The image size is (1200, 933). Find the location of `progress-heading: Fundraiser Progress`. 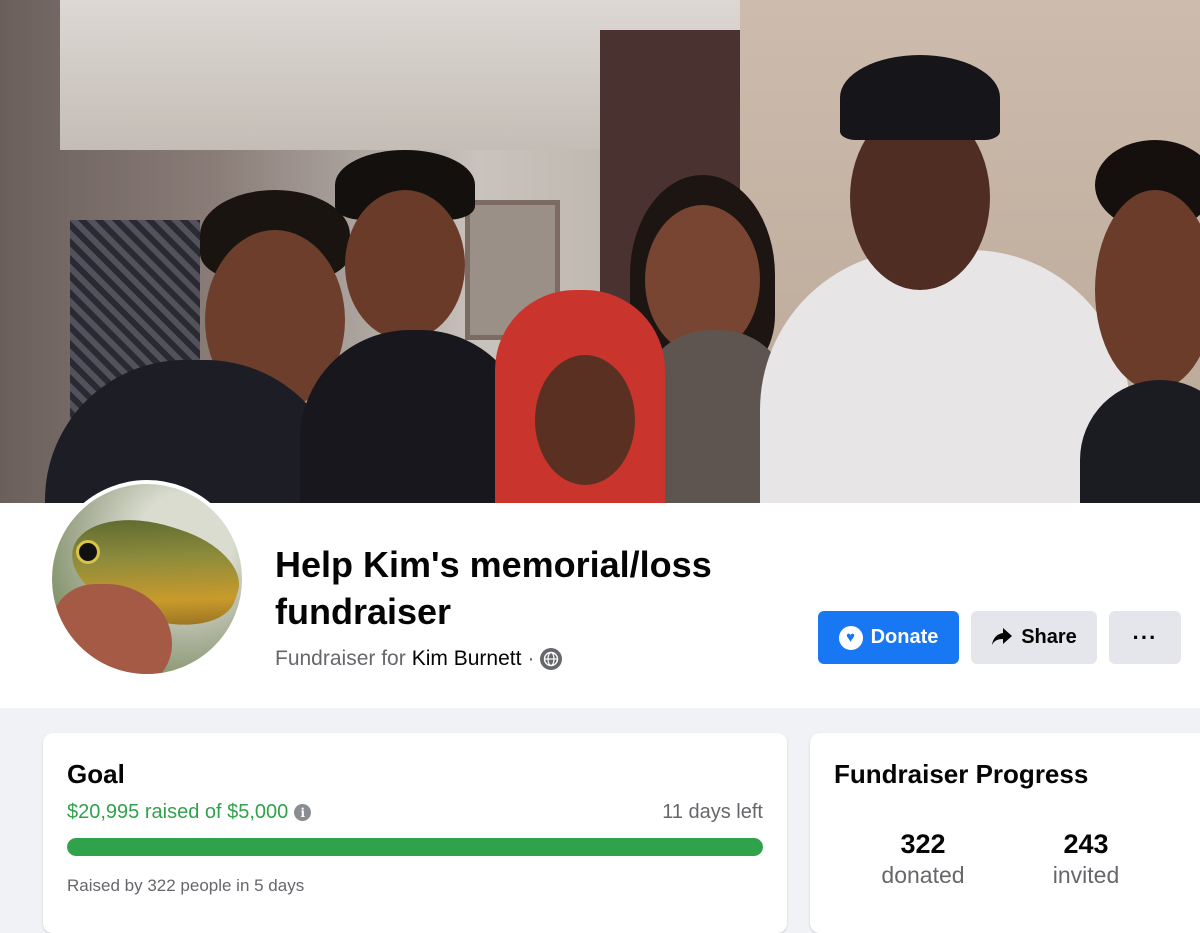

progress-heading: Fundraiser Progress is located at coordinates (961, 774).